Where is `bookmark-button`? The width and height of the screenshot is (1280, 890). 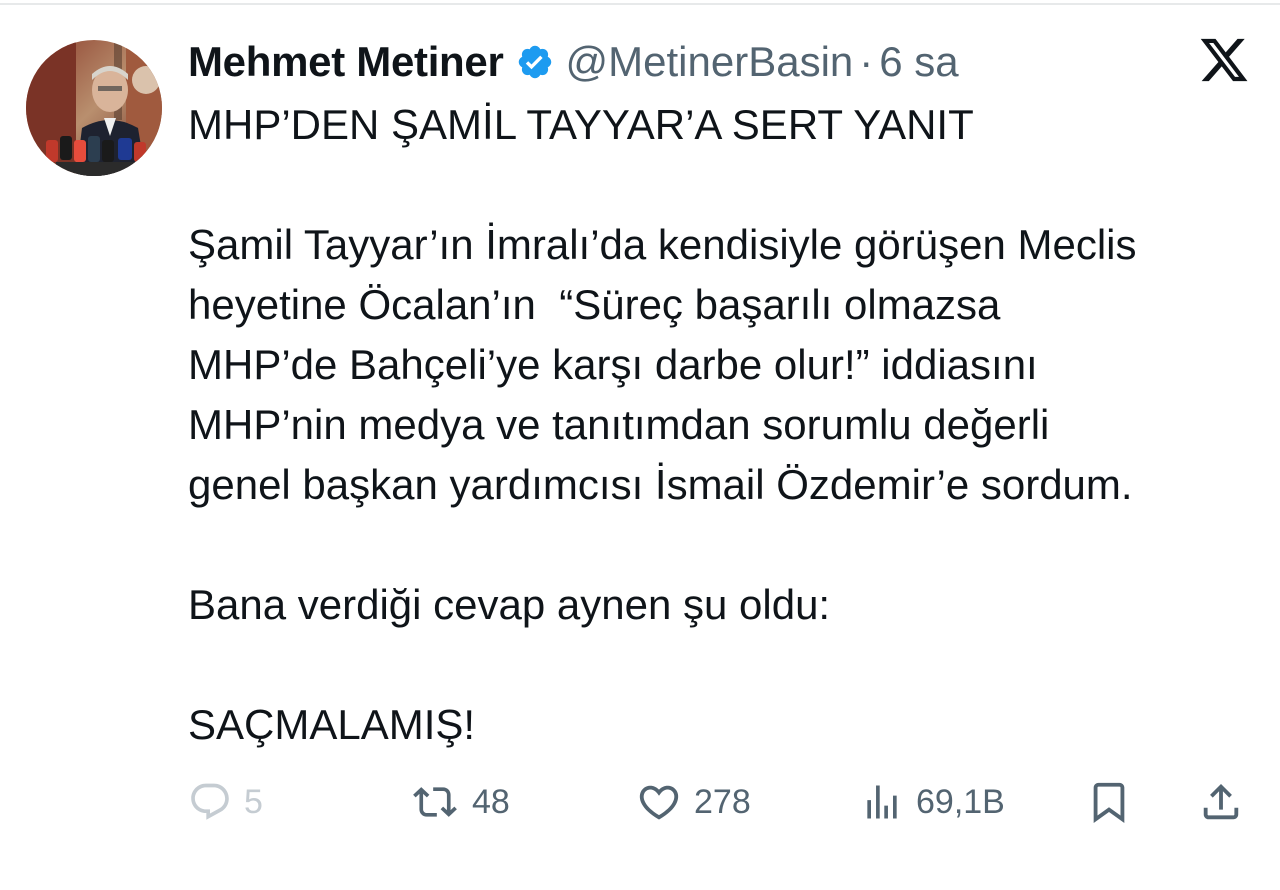 bookmark-button is located at coordinates (1109, 802).